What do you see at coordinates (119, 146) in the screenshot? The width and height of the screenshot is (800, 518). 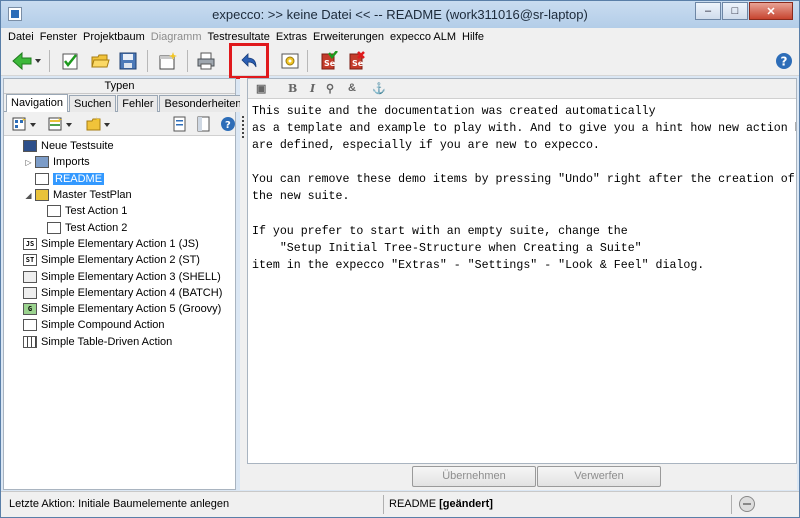 I see `tree-item: Neue Testsuite` at bounding box center [119, 146].